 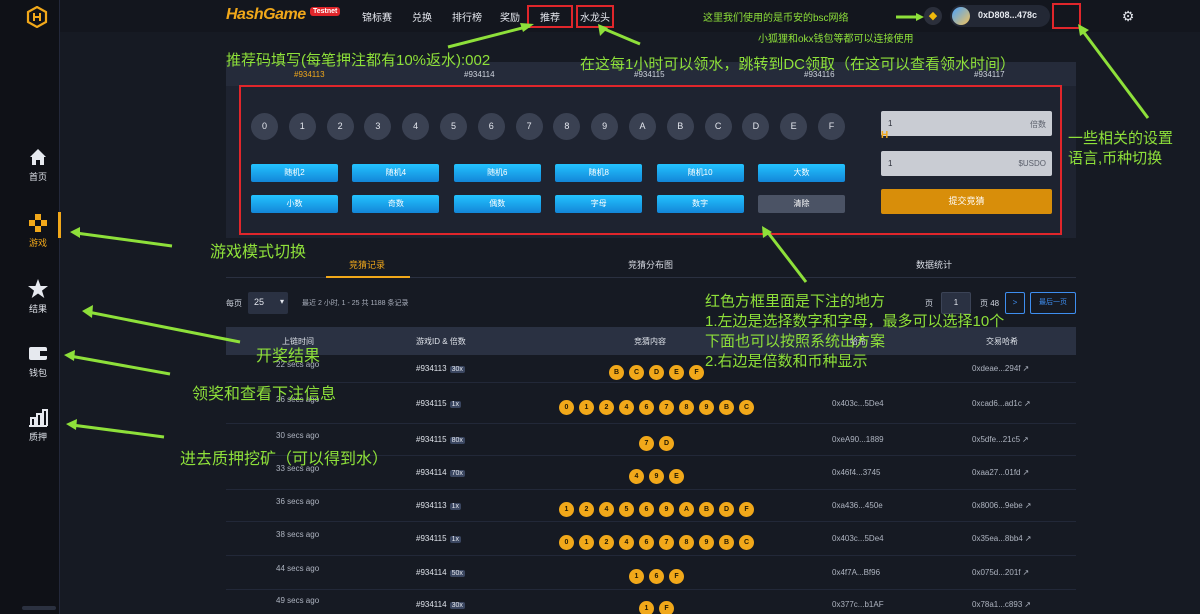 I want to click on sidebar-item-home: 首页, so click(x=38, y=164).